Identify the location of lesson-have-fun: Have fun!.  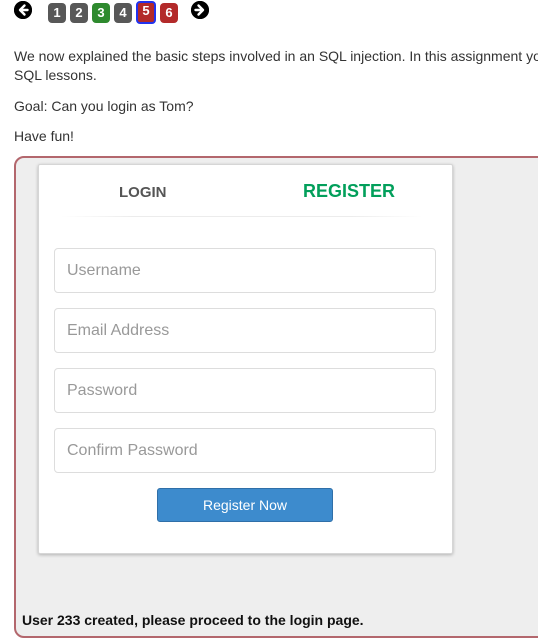
(44, 136).